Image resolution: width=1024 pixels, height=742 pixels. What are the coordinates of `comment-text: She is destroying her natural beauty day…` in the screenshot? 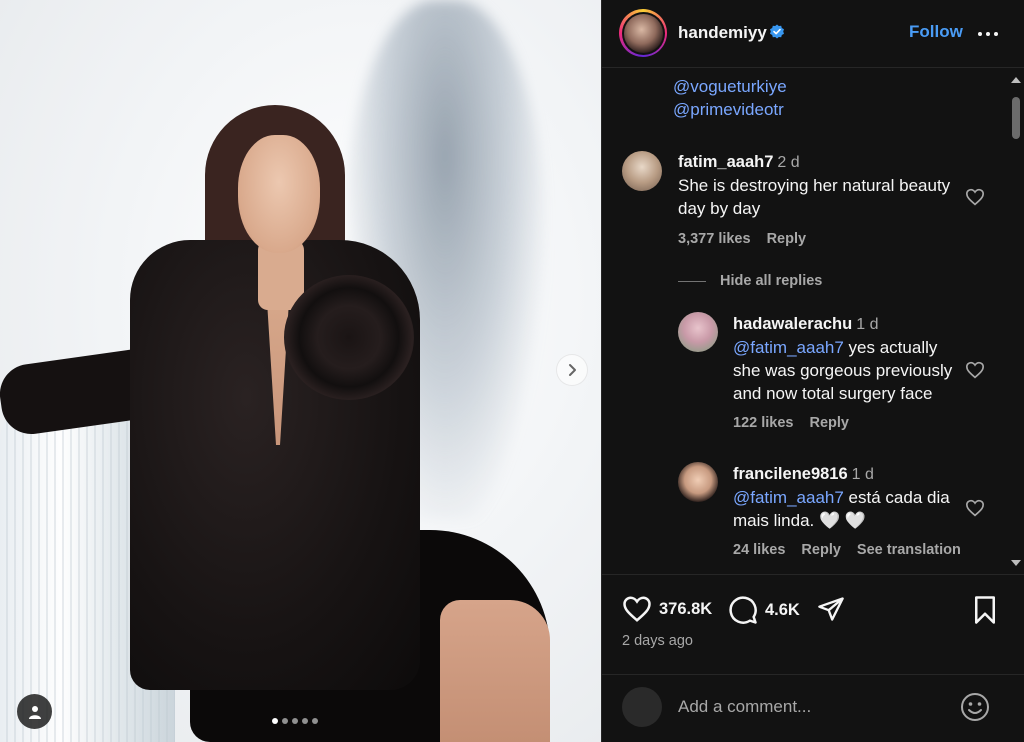 It's located at (814, 197).